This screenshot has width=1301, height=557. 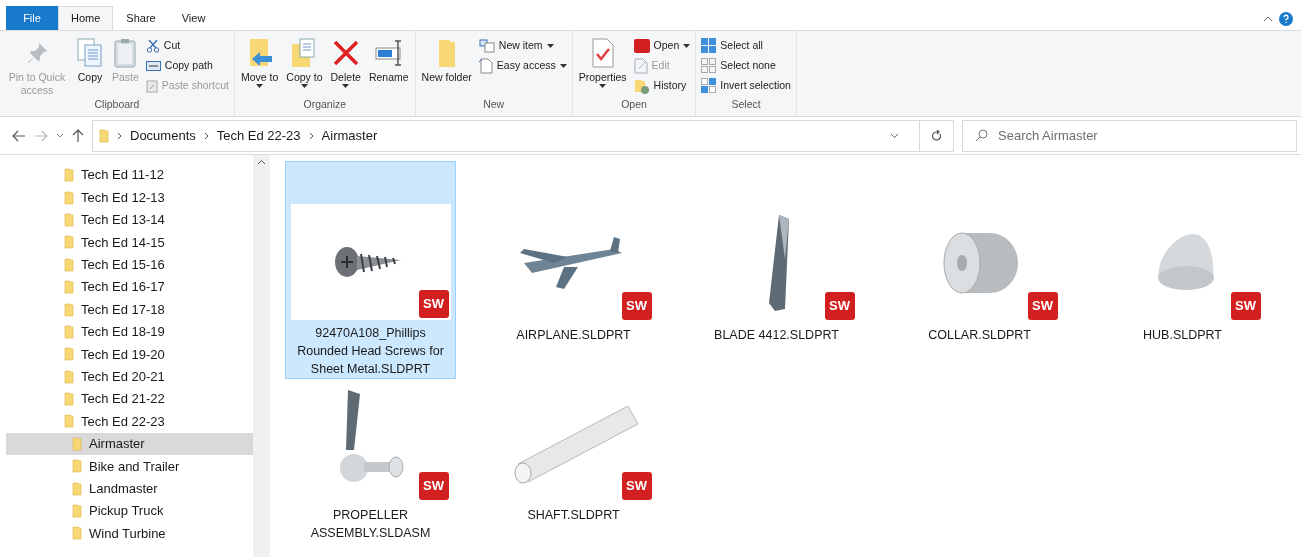 I want to click on back-arrow-icon, so click(x=19, y=135).